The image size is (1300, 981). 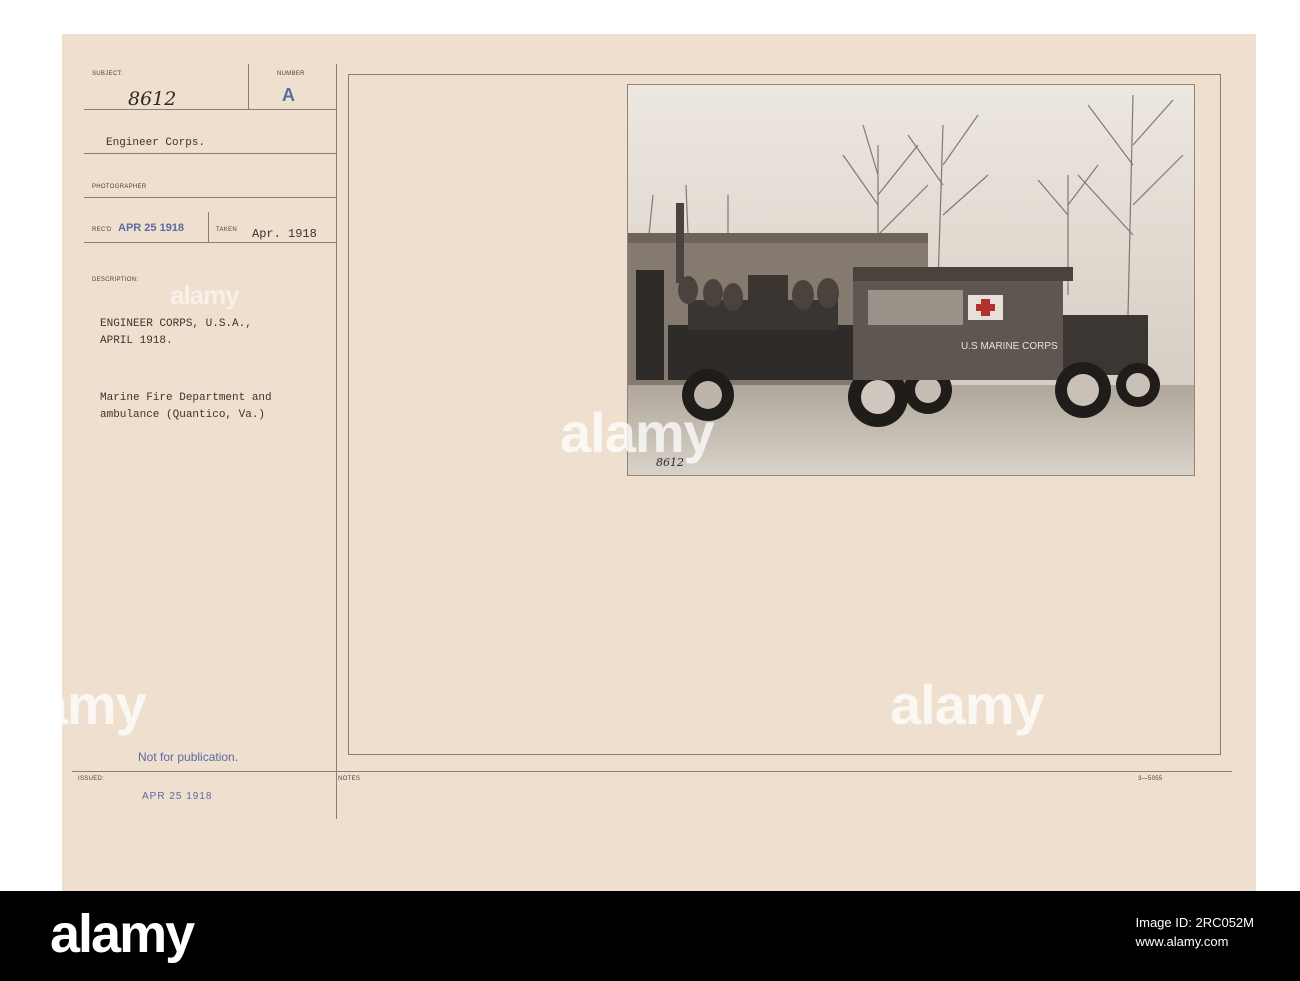 I want to click on photographer-row-line, so click(x=210, y=197).